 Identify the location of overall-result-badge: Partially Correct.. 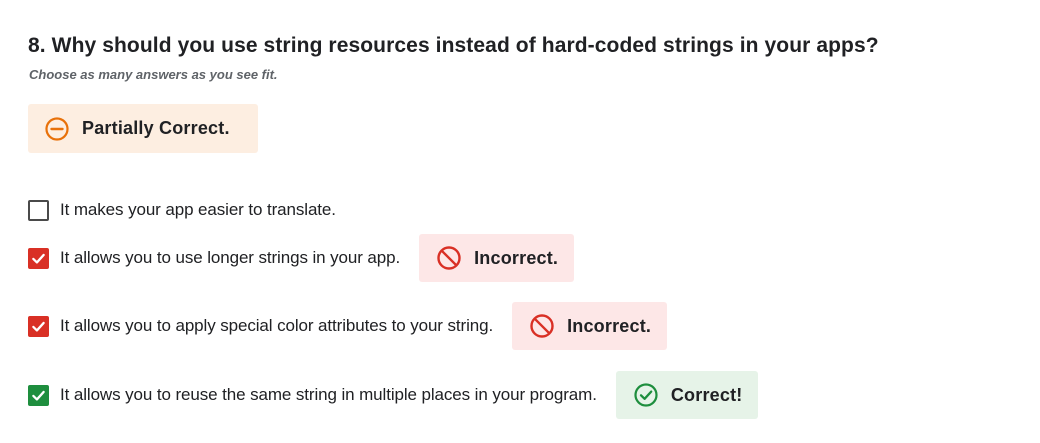
(143, 128).